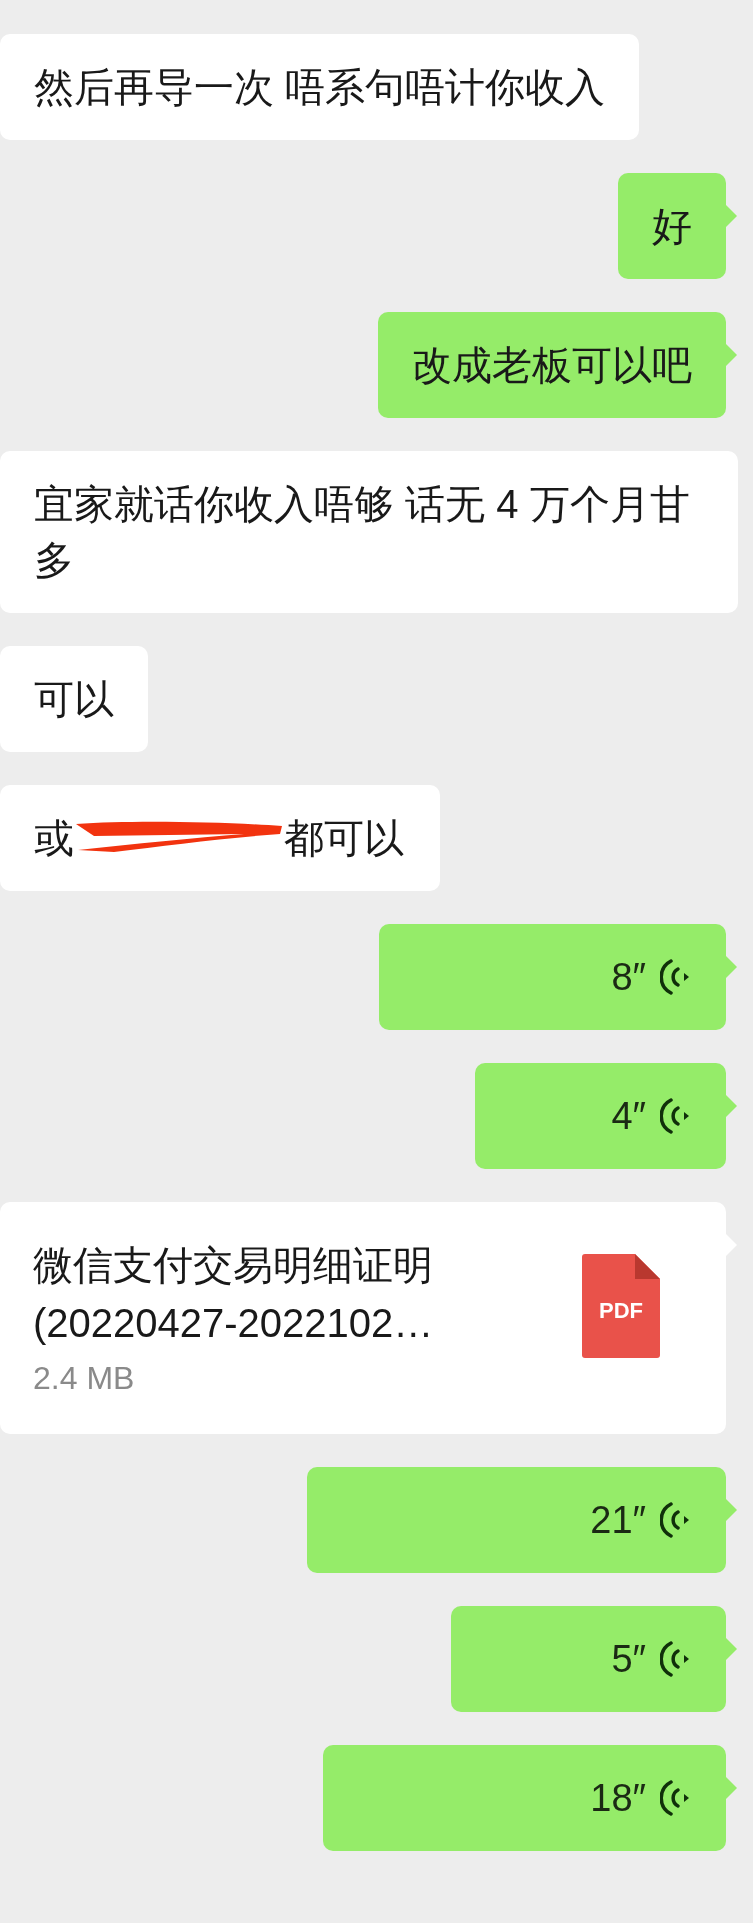  What do you see at coordinates (552, 365) in the screenshot?
I see `message-bubble: 改成老板可以吧` at bounding box center [552, 365].